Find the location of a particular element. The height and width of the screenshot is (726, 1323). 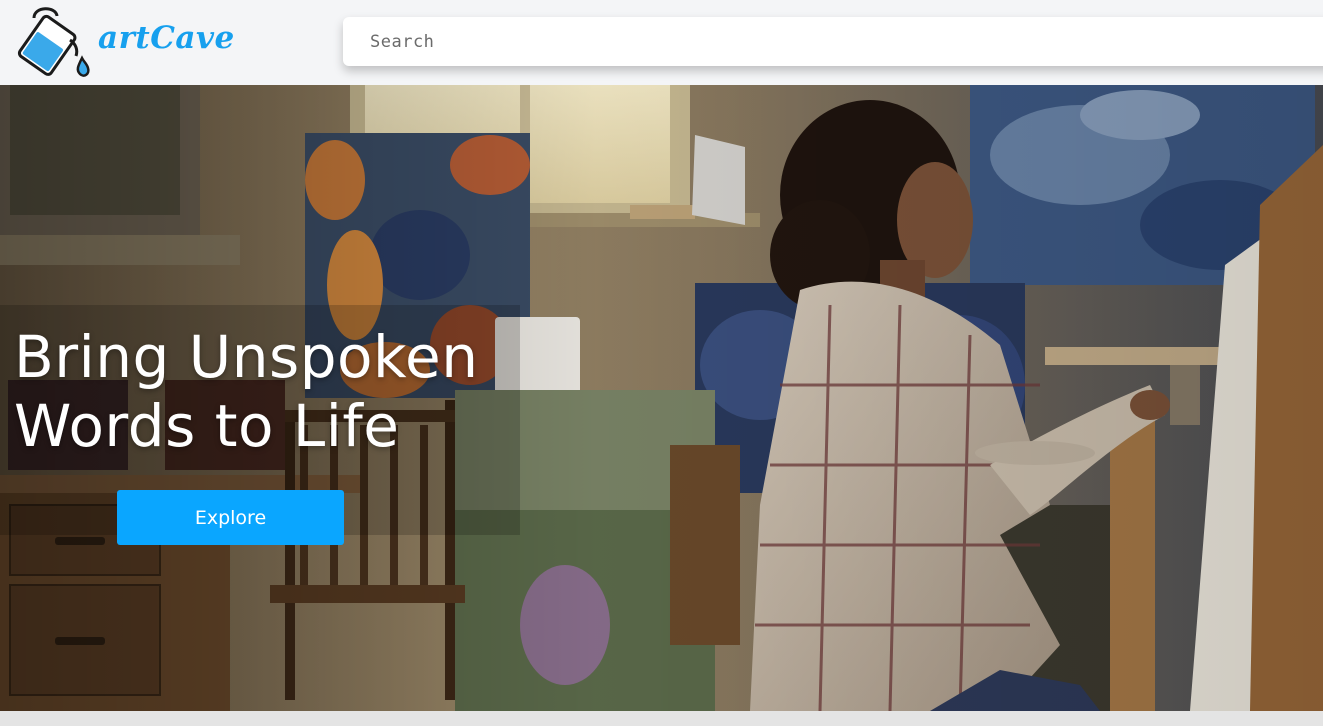

search-bar is located at coordinates (833, 41).